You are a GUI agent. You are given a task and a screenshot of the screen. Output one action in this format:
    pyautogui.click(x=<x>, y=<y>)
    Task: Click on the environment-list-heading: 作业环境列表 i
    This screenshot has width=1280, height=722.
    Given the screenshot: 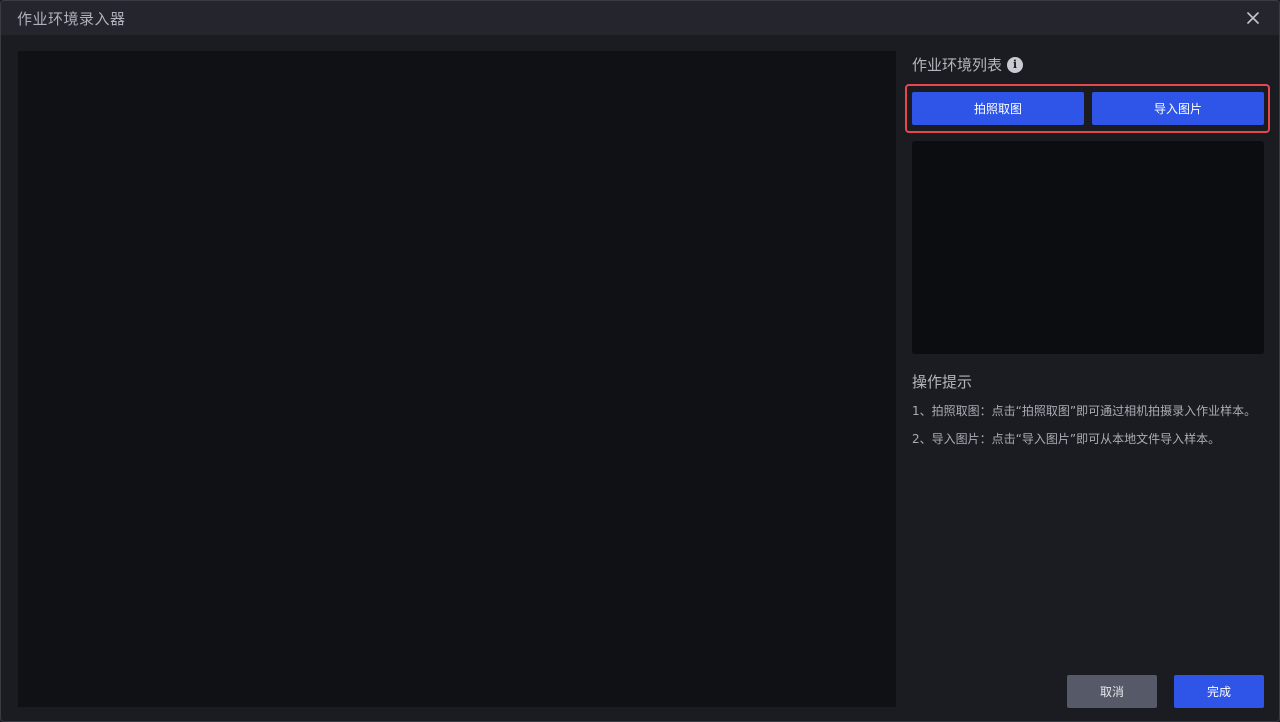 What is the action you would take?
    pyautogui.click(x=968, y=64)
    